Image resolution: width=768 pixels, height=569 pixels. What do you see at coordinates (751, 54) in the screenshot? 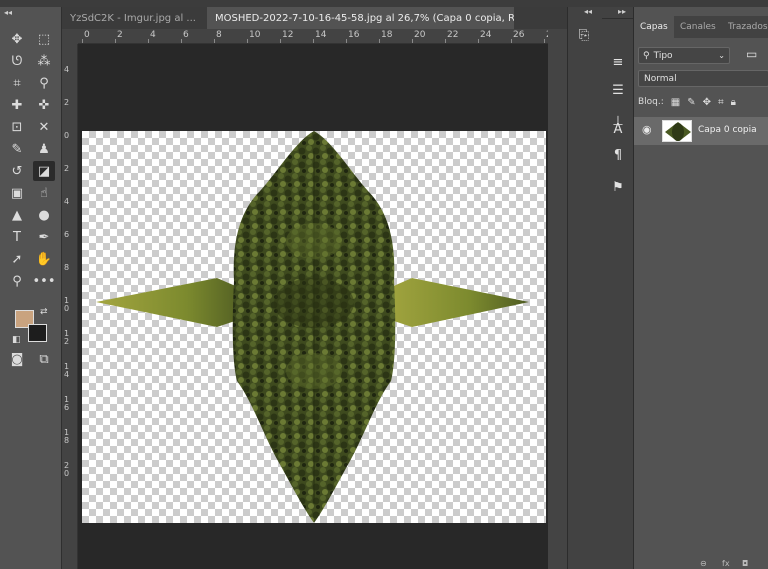
I see `image-filter-icon: ▭` at bounding box center [751, 54].